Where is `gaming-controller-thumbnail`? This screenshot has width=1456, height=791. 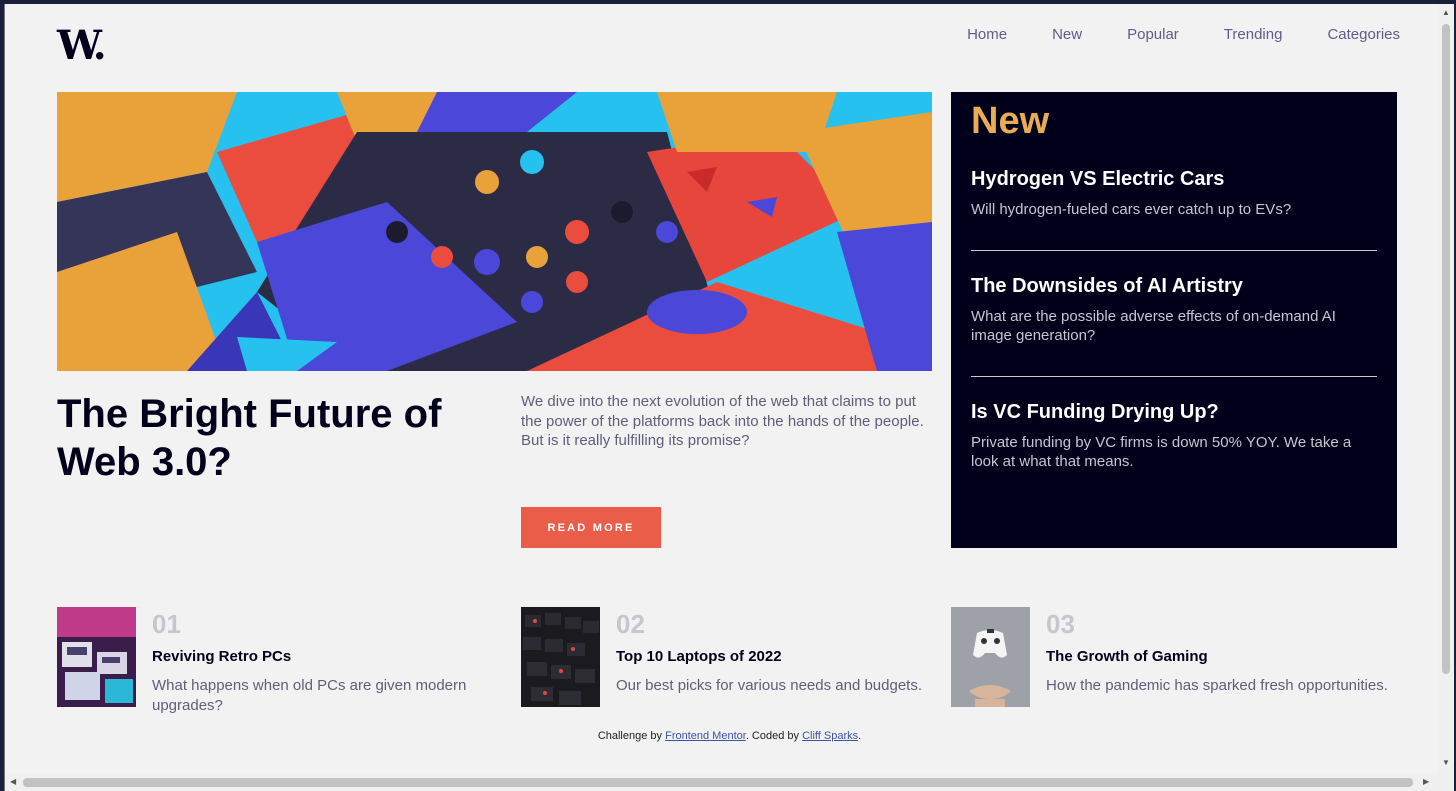 gaming-controller-thumbnail is located at coordinates (990, 657).